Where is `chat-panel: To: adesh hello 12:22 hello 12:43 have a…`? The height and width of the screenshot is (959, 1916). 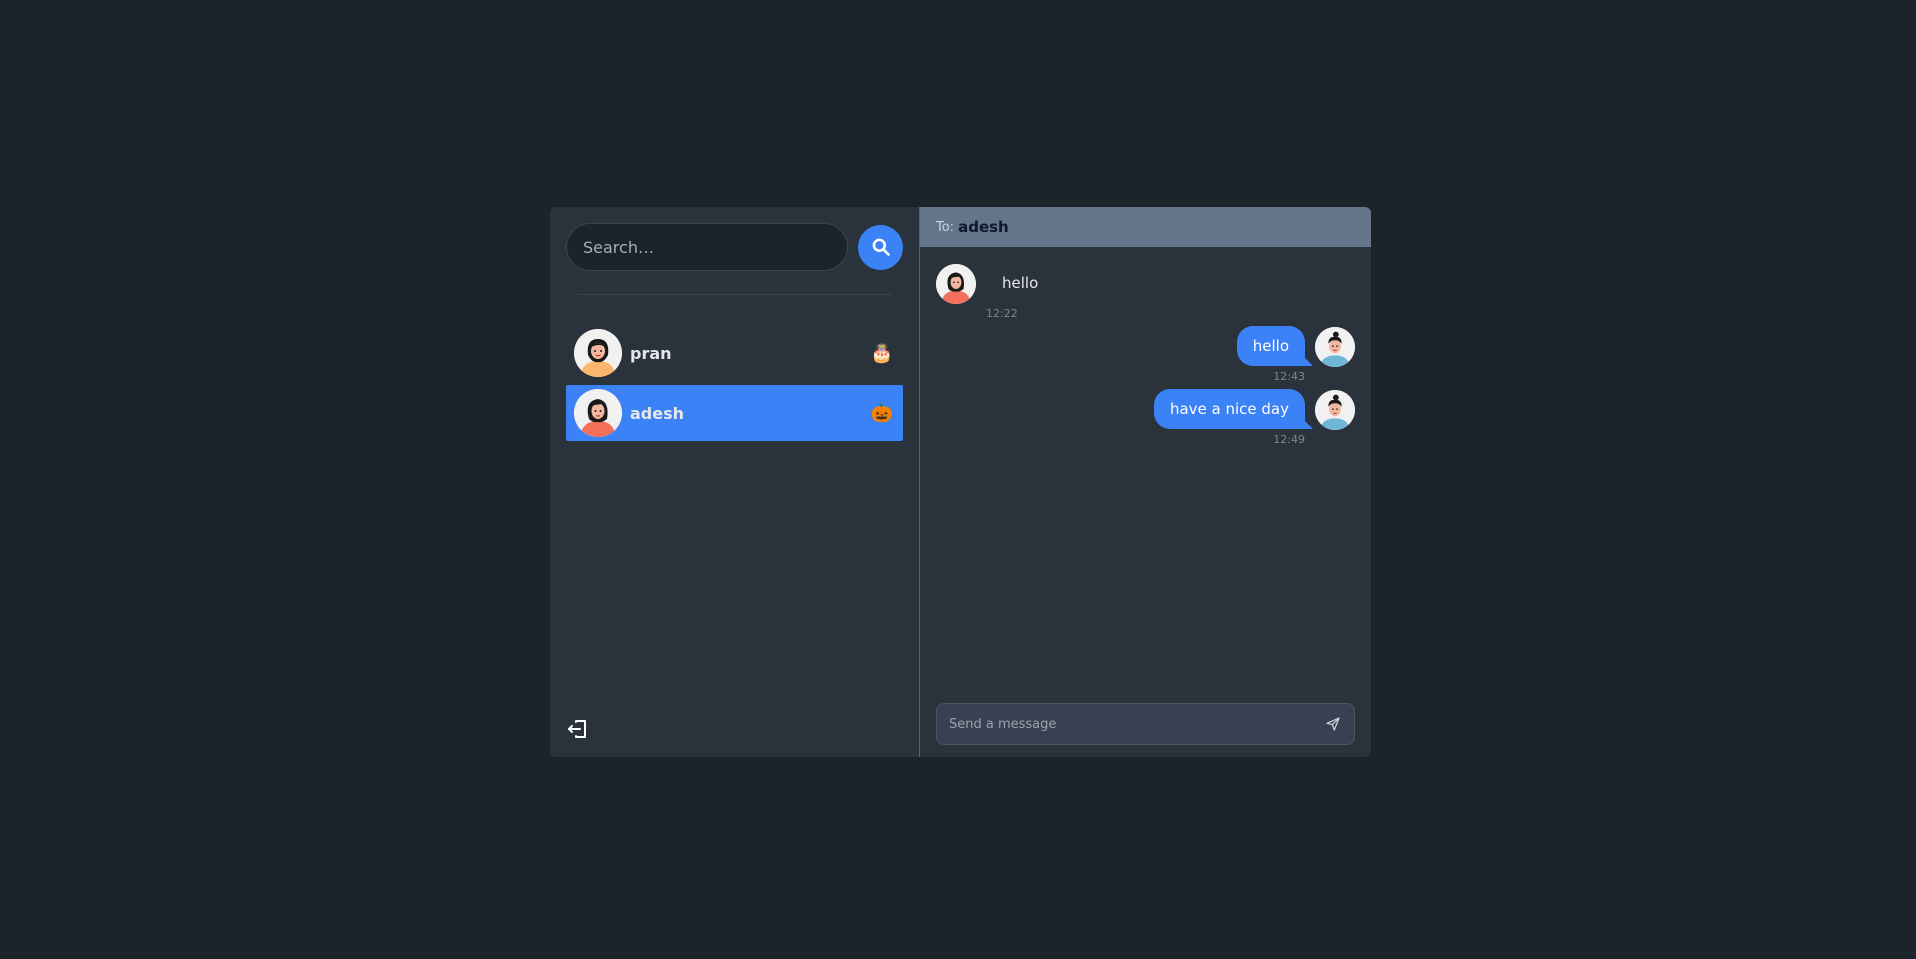
chat-panel: To: adesh hello 12:22 hello 12:43 have a… is located at coordinates (1145, 482).